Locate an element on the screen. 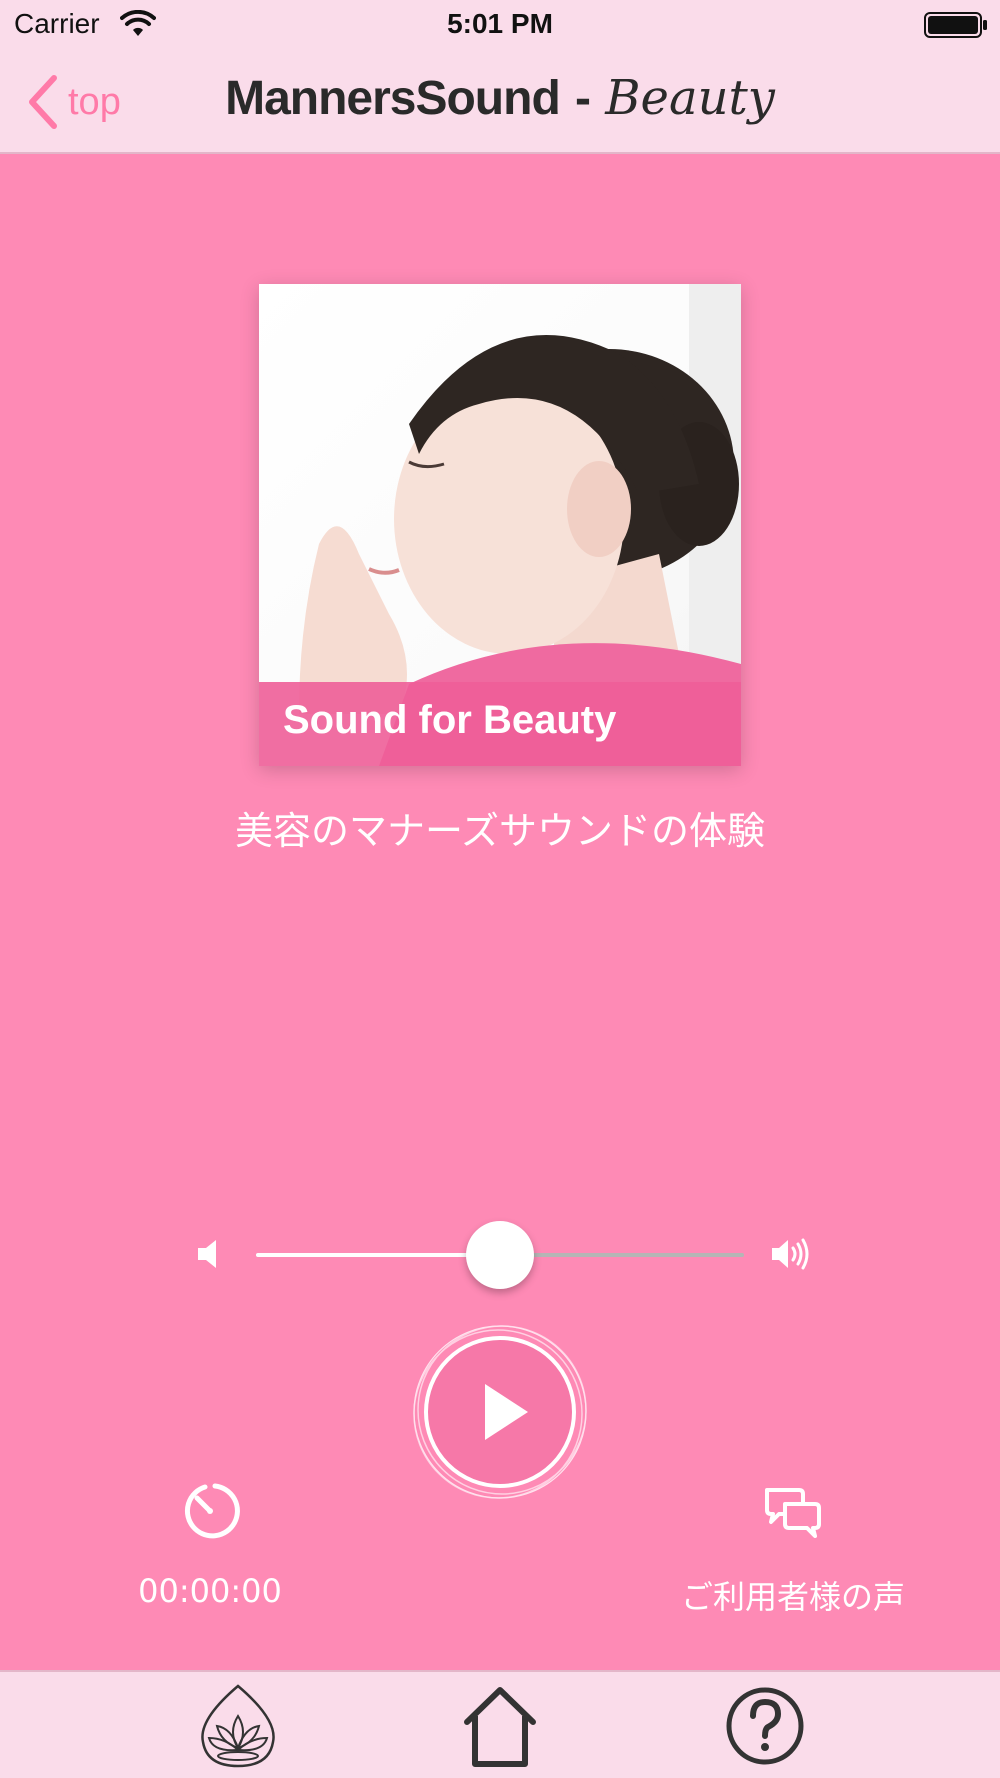  volume-fill is located at coordinates (378, 1255).